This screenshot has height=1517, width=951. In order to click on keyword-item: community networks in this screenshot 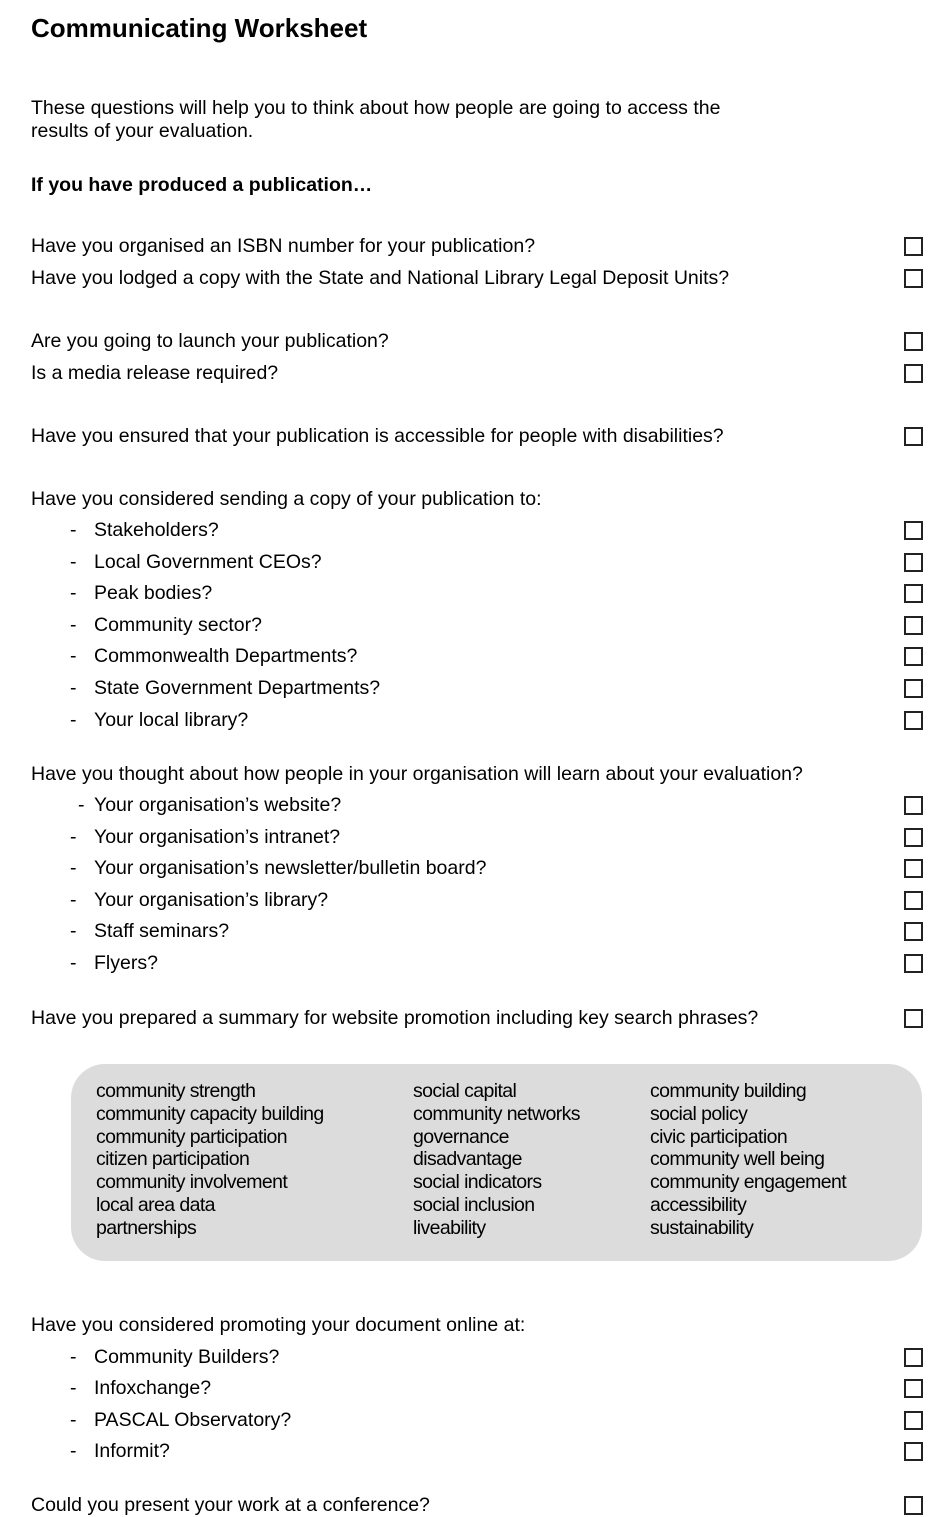, I will do `click(497, 1113)`.